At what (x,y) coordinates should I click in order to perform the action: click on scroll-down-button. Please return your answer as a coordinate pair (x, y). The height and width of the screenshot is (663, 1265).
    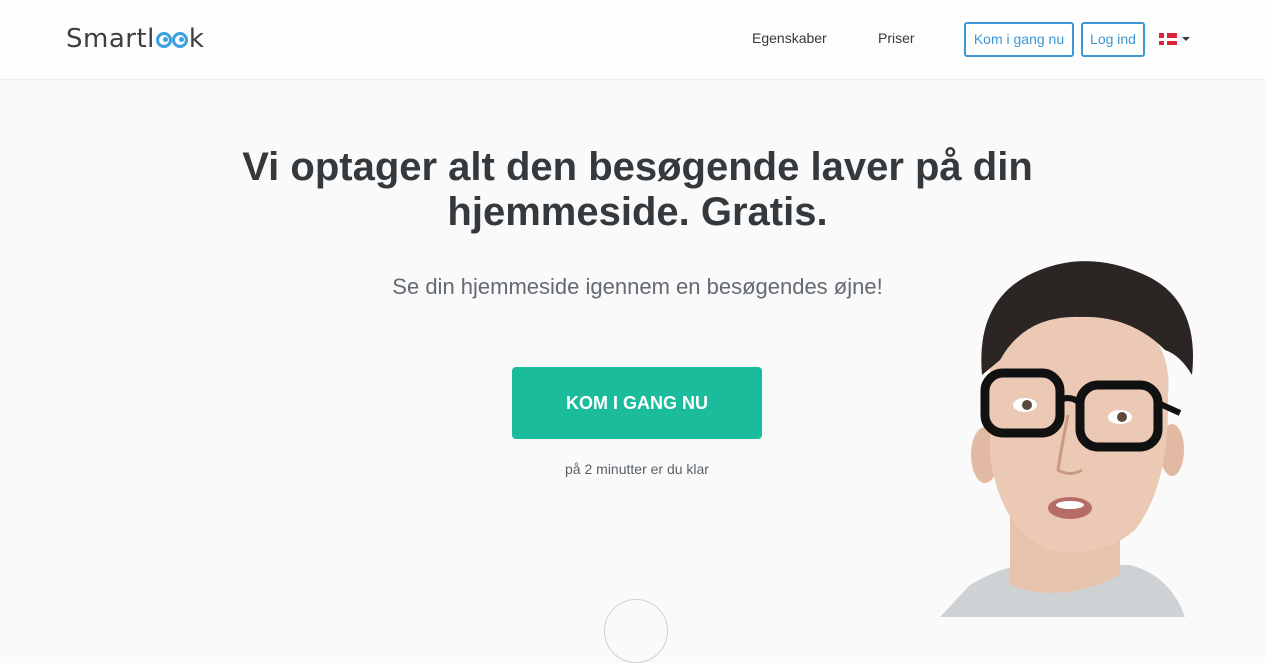
    Looking at the image, I should click on (636, 631).